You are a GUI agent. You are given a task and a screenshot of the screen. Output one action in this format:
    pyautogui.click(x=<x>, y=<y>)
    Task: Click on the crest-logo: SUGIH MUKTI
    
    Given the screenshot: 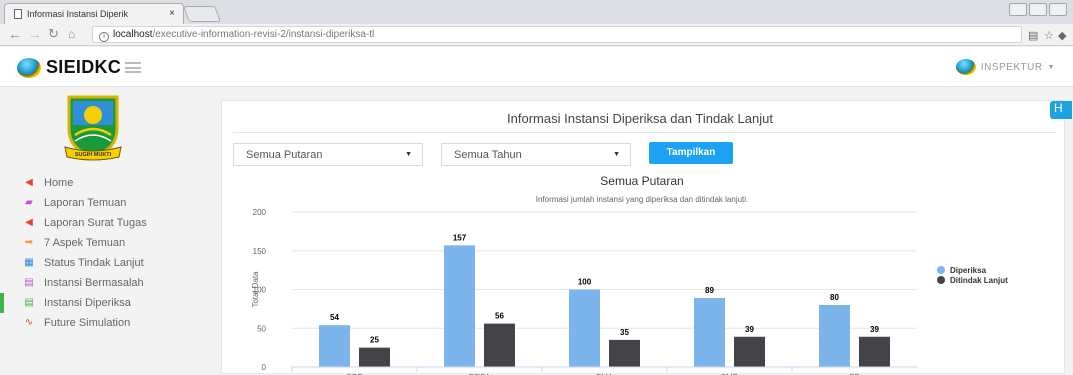 What is the action you would take?
    pyautogui.click(x=93, y=128)
    